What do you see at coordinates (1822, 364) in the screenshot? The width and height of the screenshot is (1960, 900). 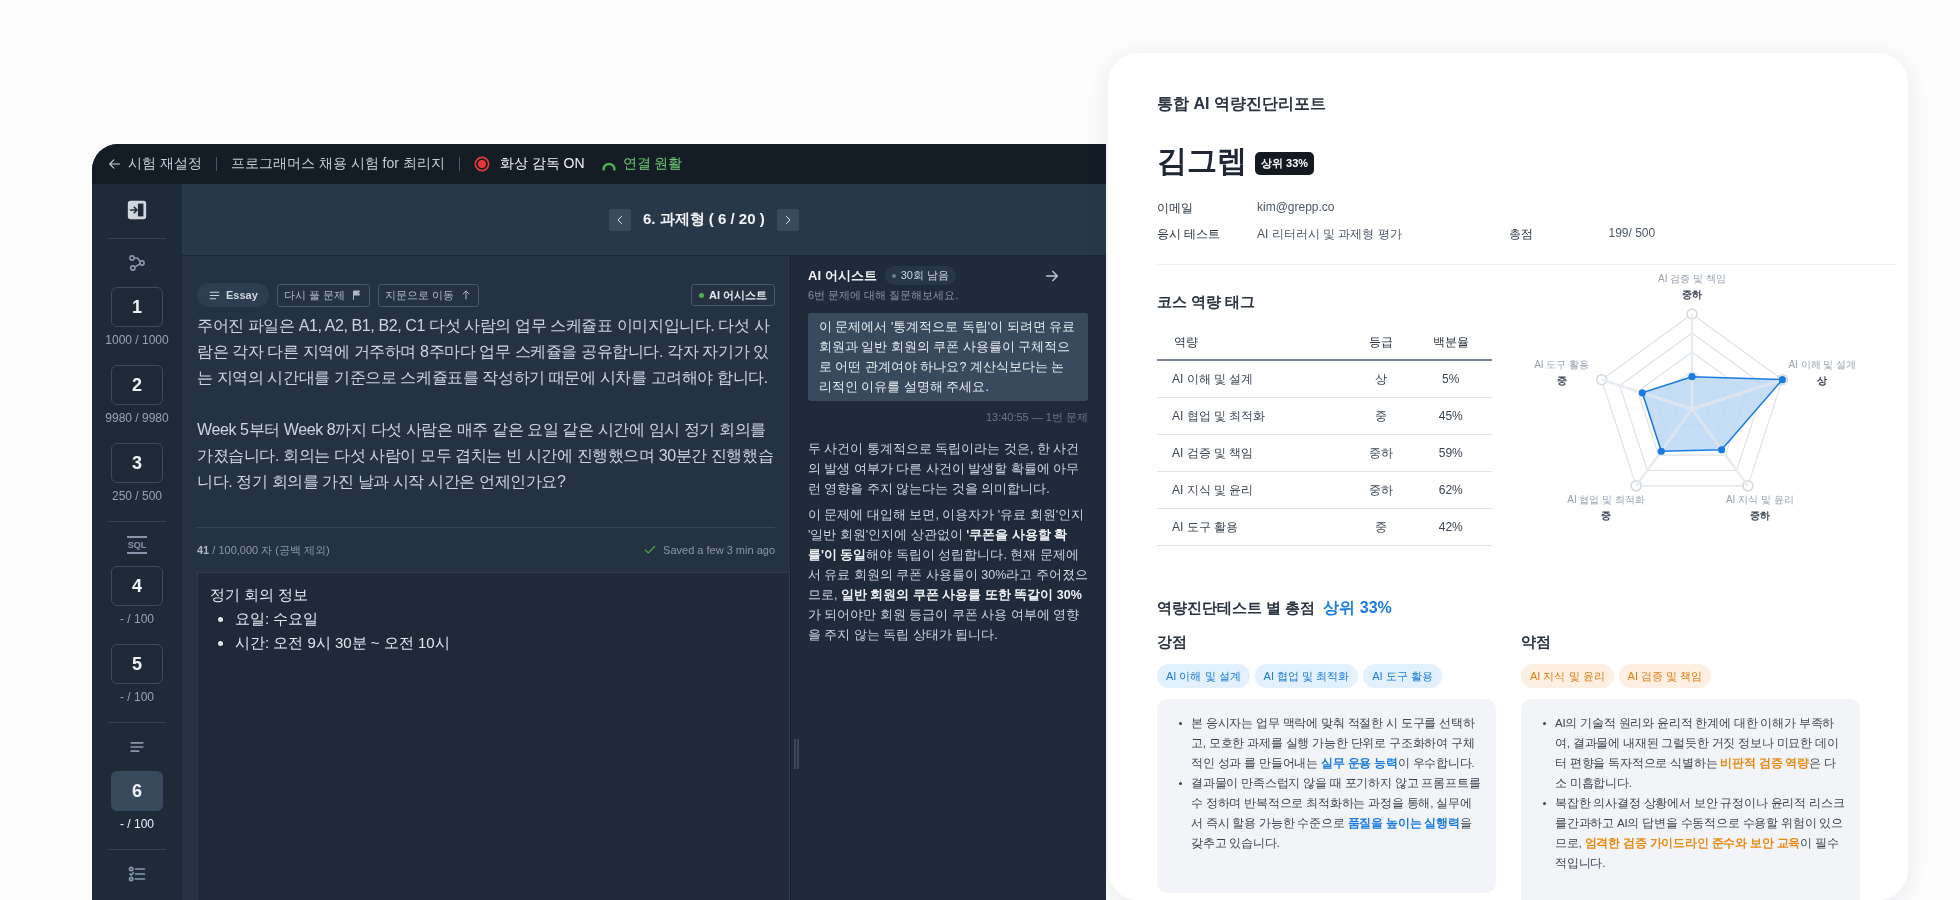 I see `axis-label: AI 이해 및 설계` at bounding box center [1822, 364].